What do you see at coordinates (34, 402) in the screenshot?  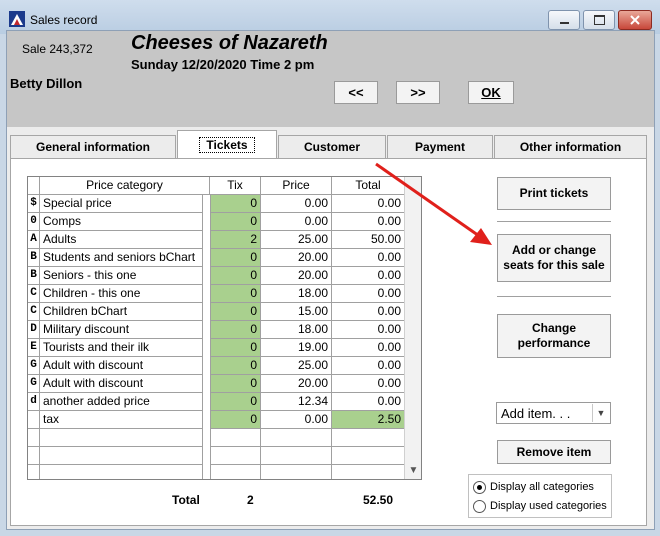 I see `category-code: d` at bounding box center [34, 402].